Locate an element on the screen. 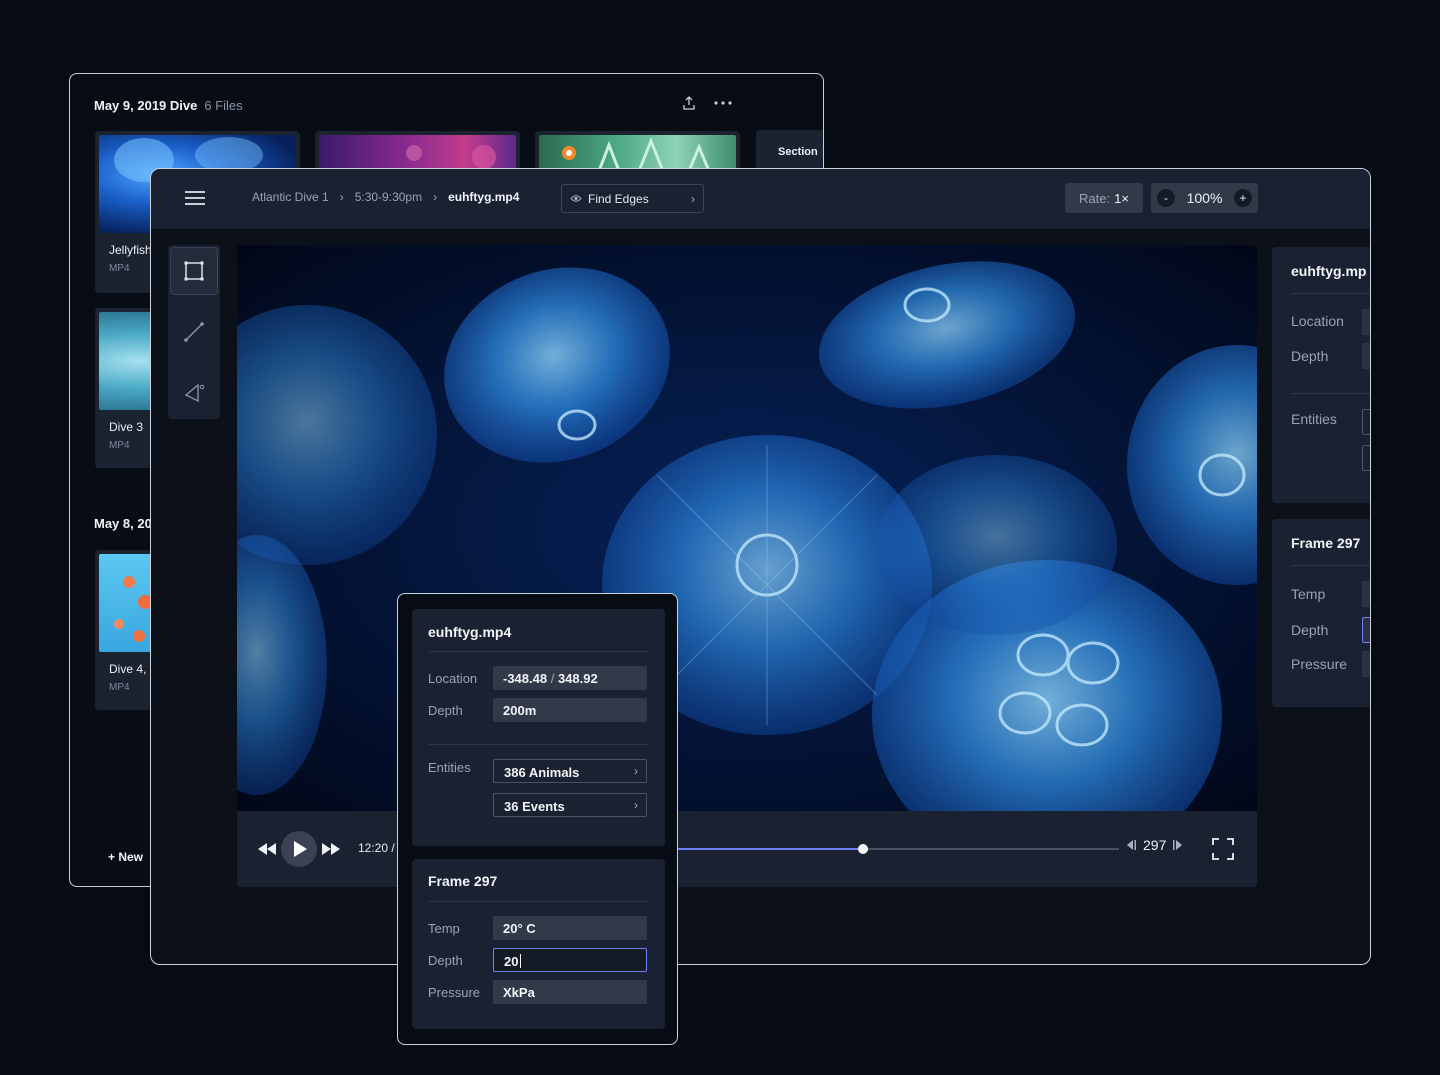 Image resolution: width=1440 pixels, height=1075 pixels. location-field: -348.48 / 348.92 is located at coordinates (570, 678).